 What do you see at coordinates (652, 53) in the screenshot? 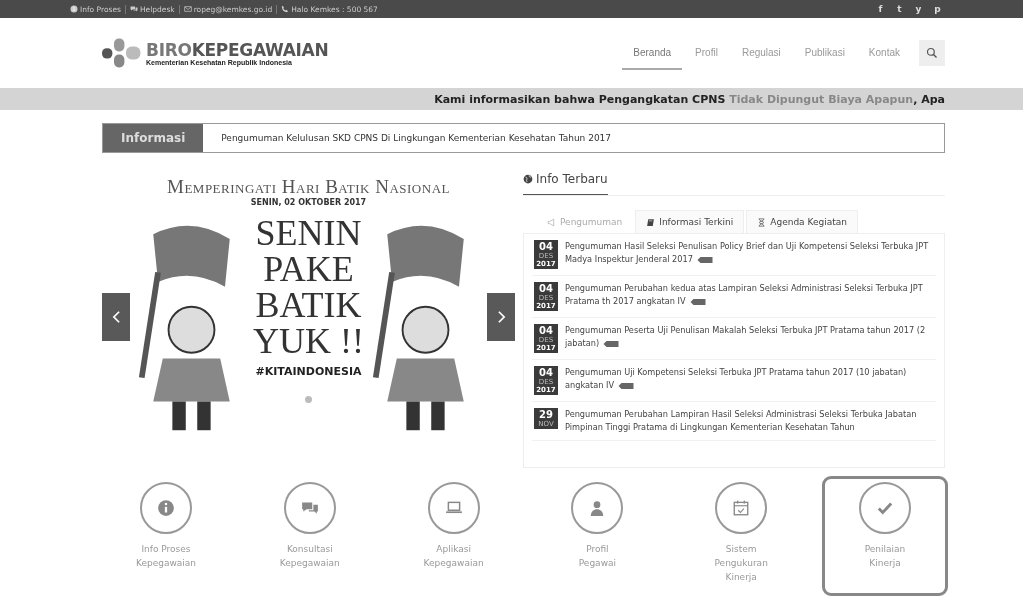
I see `nav-link: Beranda` at bounding box center [652, 53].